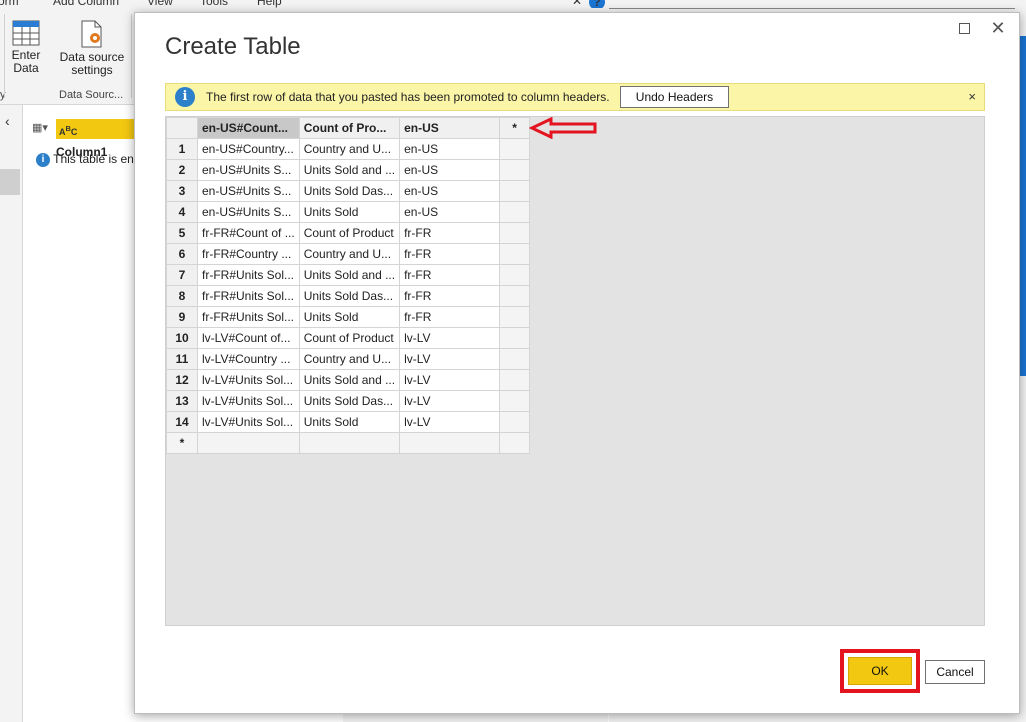  What do you see at coordinates (131, 56) in the screenshot?
I see `ribbon-separator` at bounding box center [131, 56].